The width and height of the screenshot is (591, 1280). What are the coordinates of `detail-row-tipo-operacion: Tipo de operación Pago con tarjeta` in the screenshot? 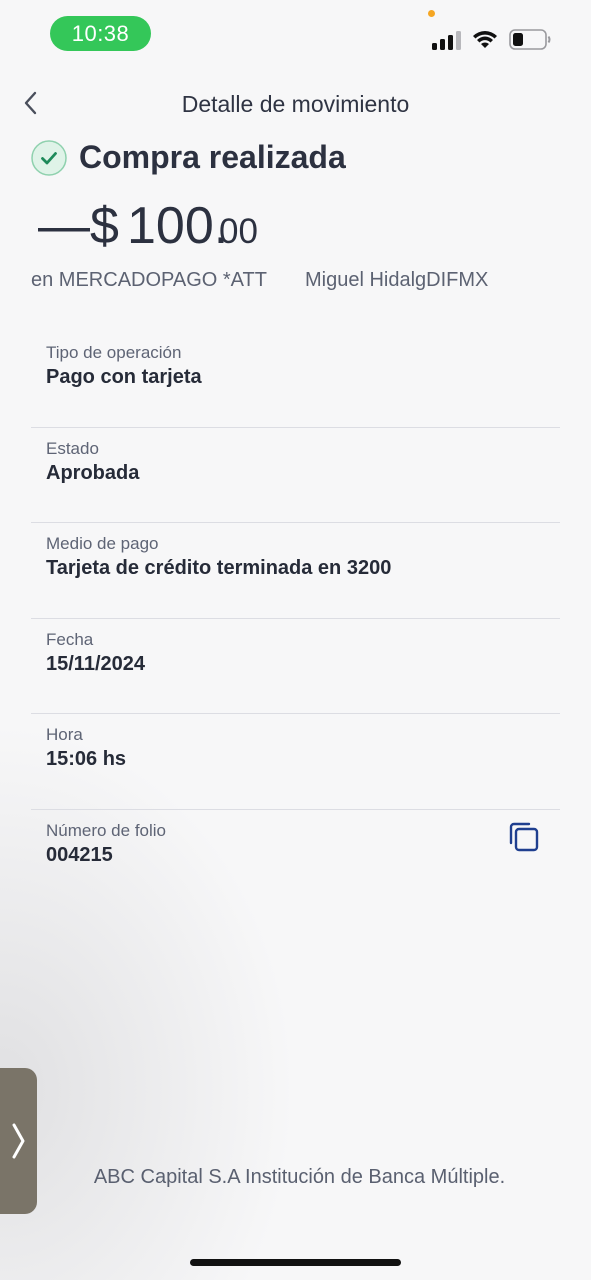 It's located at (295, 380).